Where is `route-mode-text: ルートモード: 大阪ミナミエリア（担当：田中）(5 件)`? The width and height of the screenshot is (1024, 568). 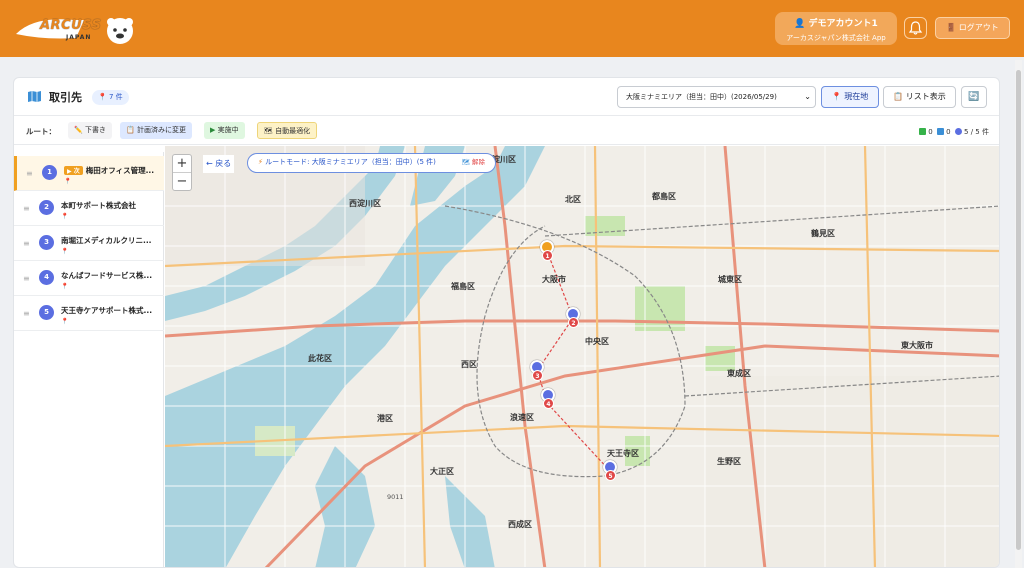 route-mode-text: ルートモード: 大阪ミナミエリア（担当：田中）(5 件) is located at coordinates (350, 162).